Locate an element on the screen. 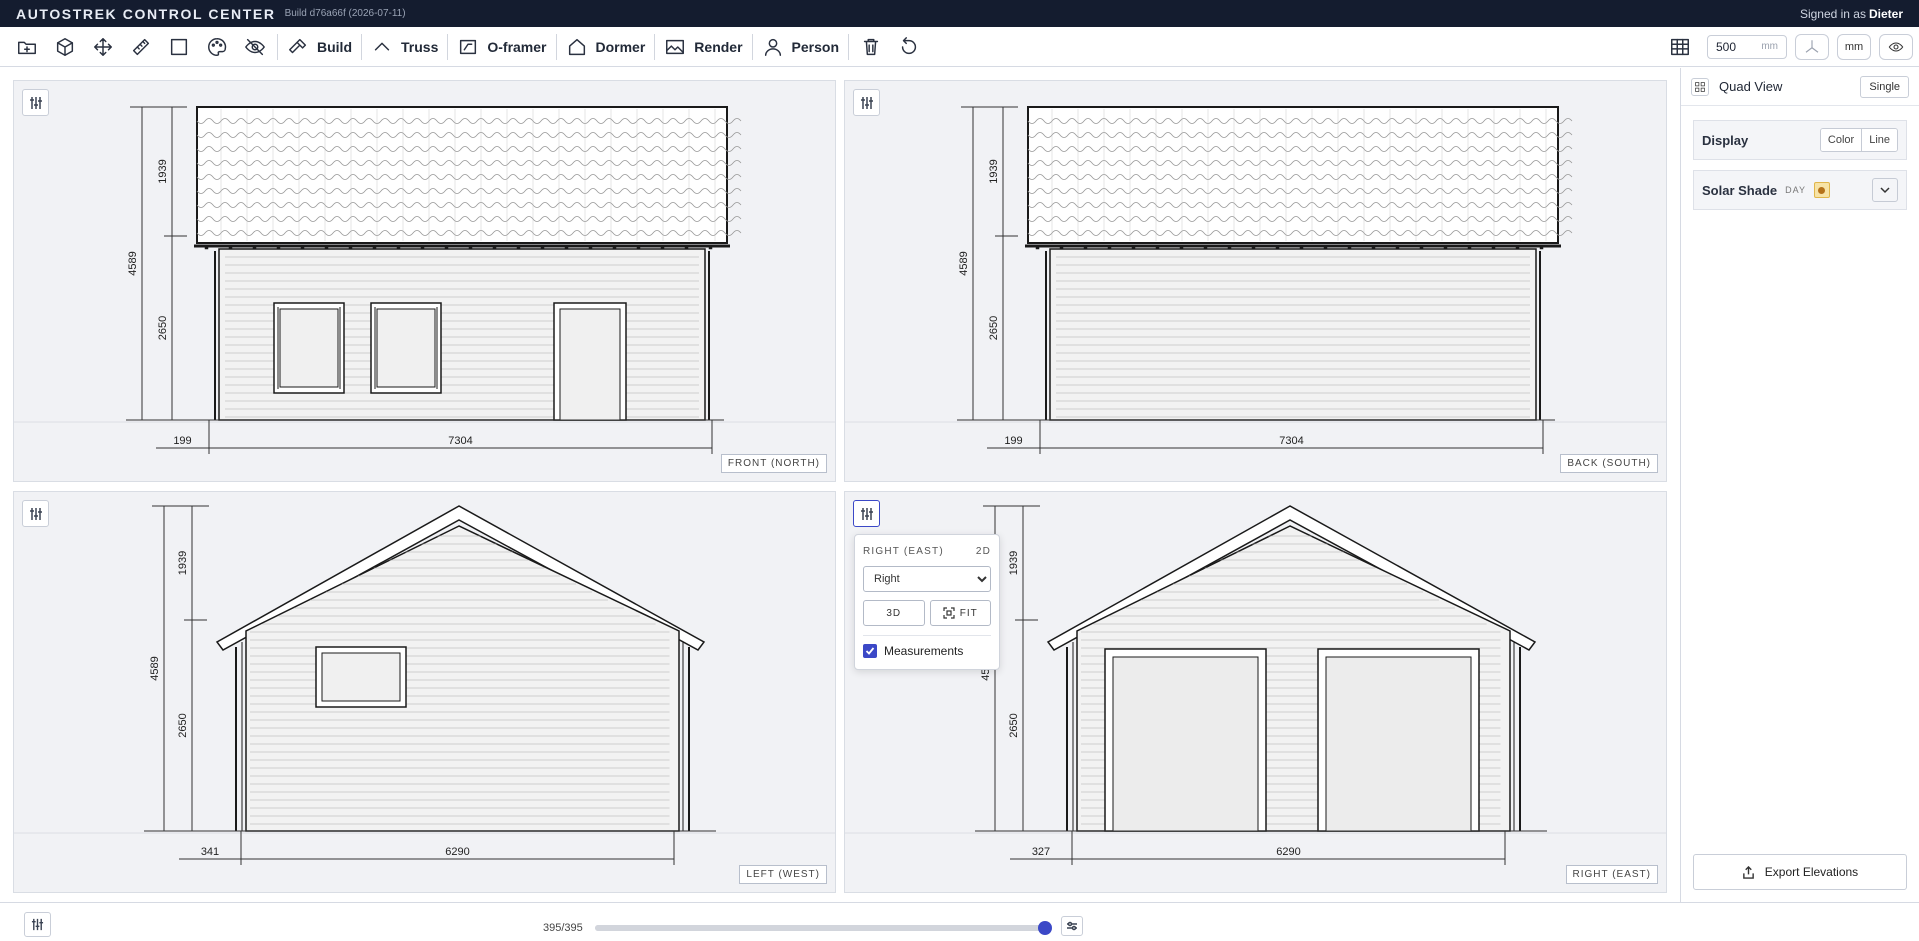 The height and width of the screenshot is (941, 1919). export-elevations-button: Export Elevations is located at coordinates (1800, 872).